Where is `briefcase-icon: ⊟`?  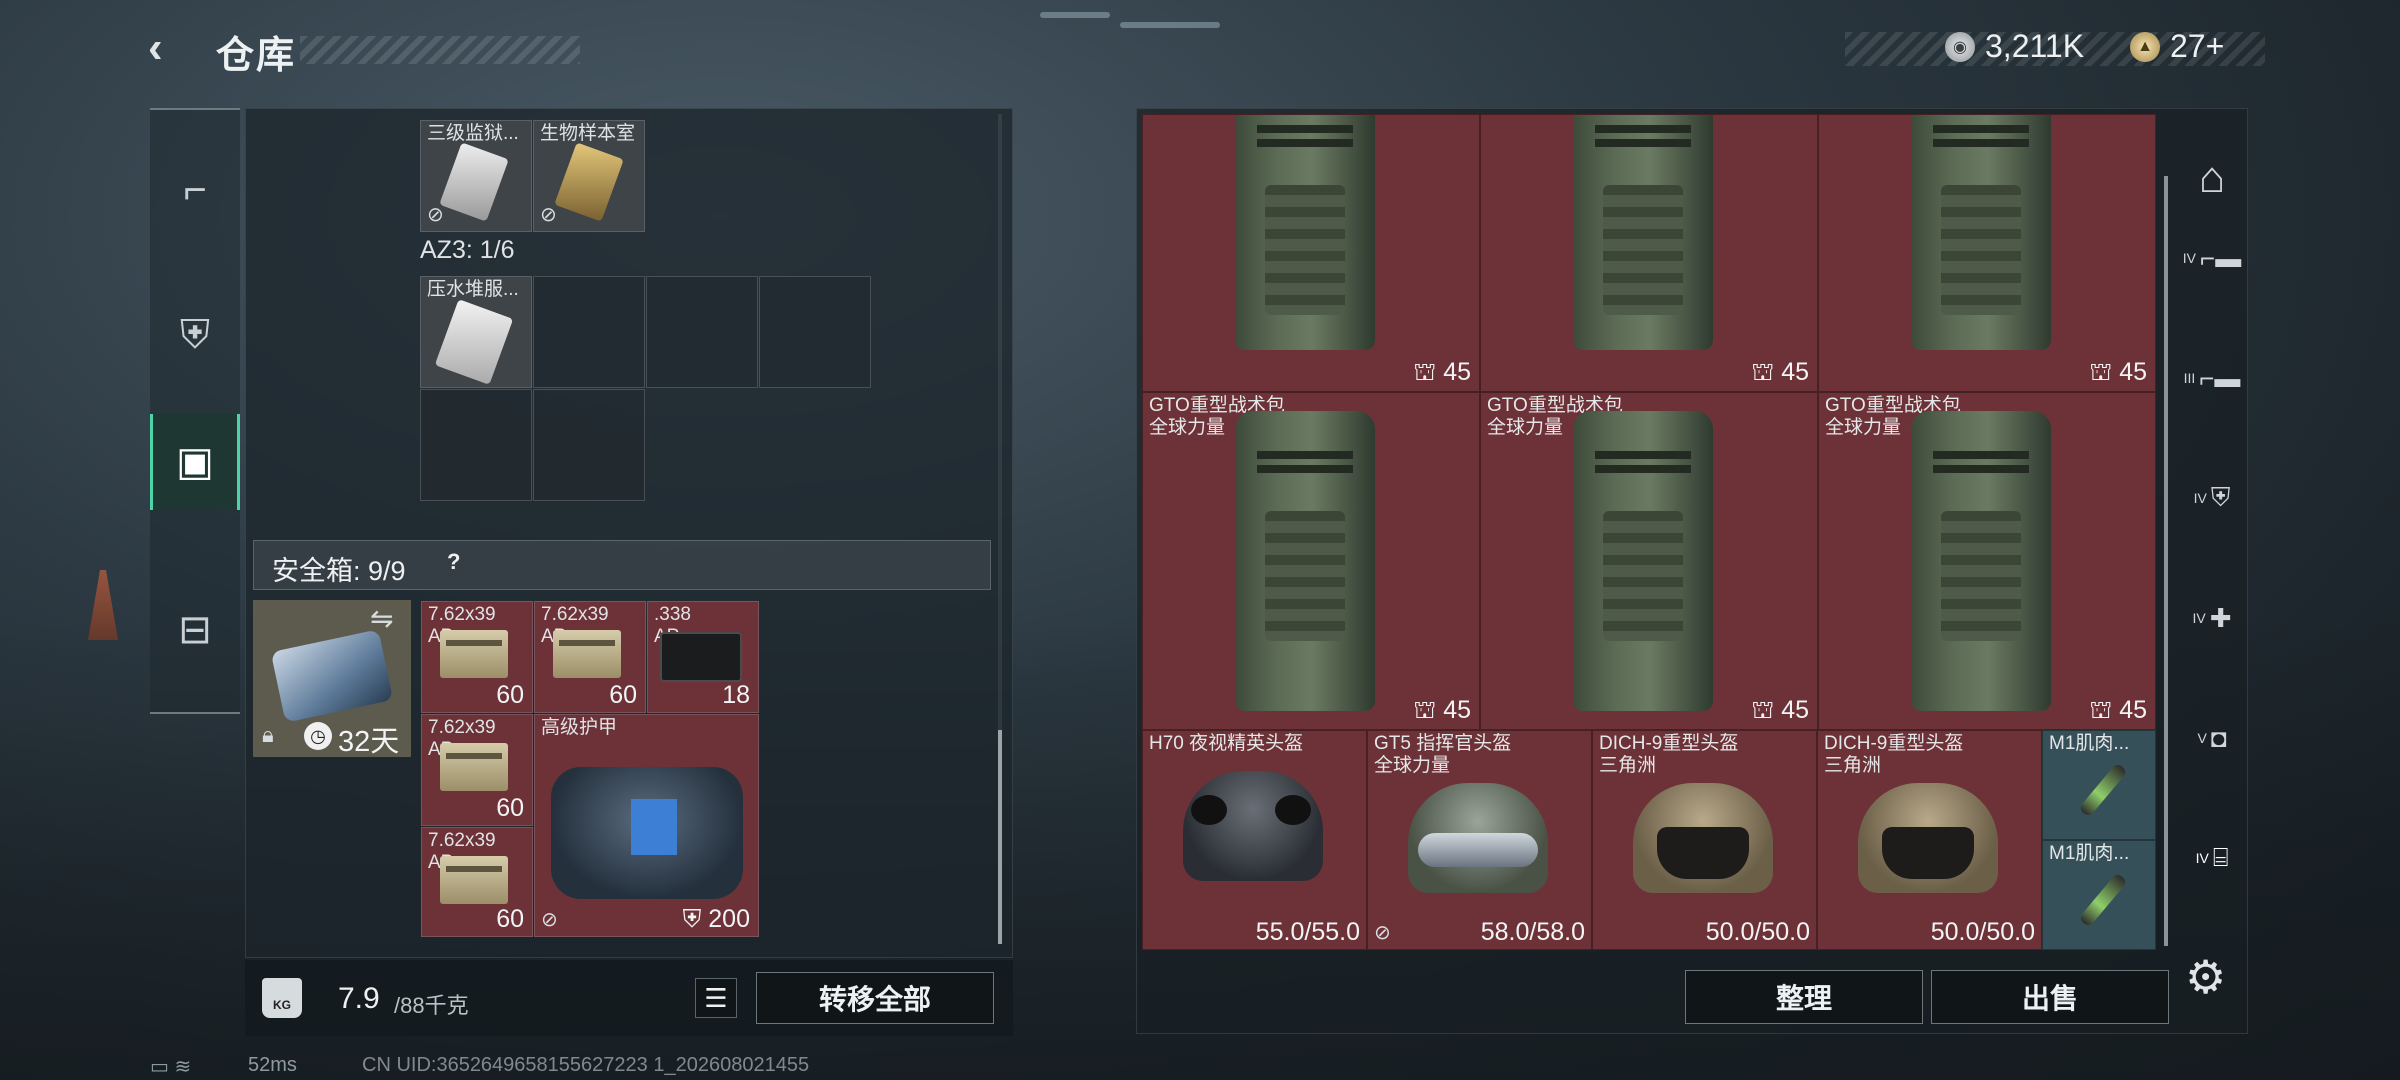 briefcase-icon: ⊟ is located at coordinates (195, 630).